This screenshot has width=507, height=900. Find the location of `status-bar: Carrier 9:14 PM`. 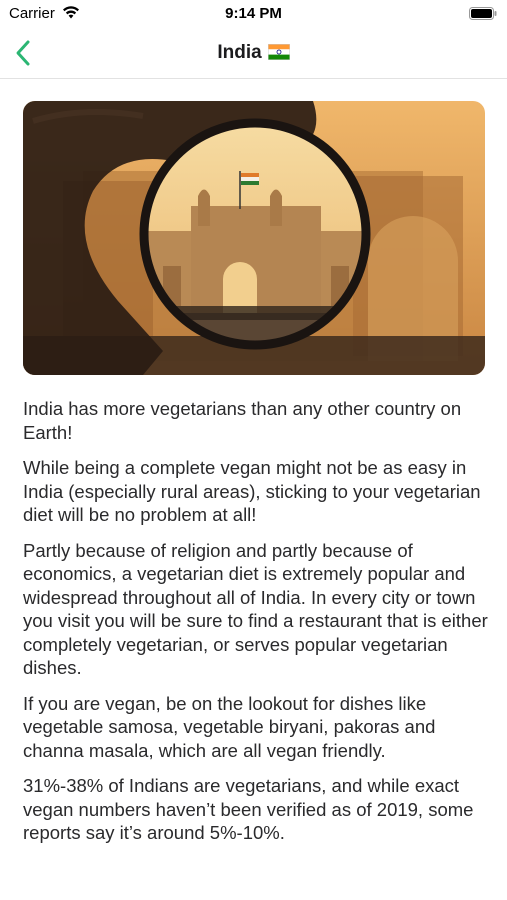

status-bar: Carrier 9:14 PM is located at coordinates (253, 14).